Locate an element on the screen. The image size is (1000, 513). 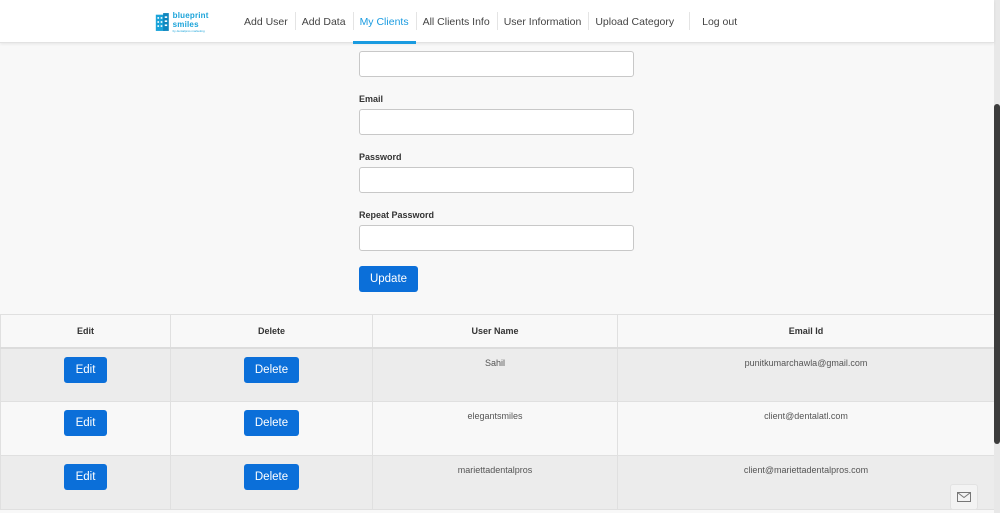
nav-all-clients-info: All Clients Info is located at coordinates (456, 21).